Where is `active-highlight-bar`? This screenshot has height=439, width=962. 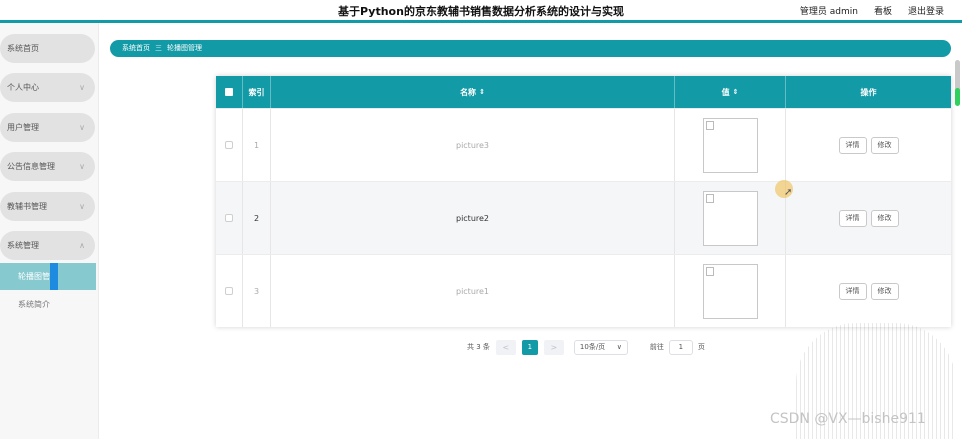
active-highlight-bar is located at coordinates (54, 276).